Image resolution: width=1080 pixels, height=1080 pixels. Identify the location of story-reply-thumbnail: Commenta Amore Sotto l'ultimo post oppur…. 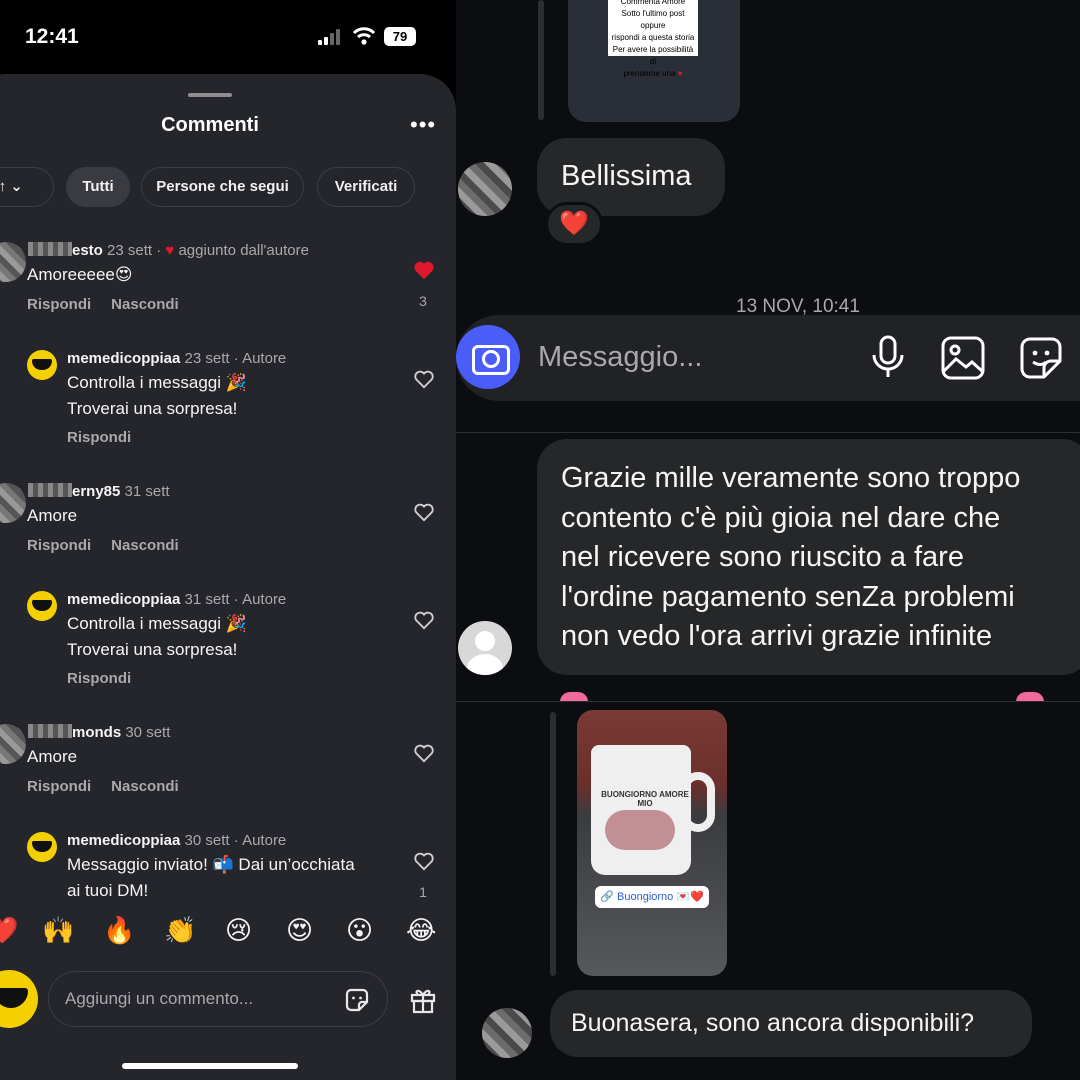
(654, 61).